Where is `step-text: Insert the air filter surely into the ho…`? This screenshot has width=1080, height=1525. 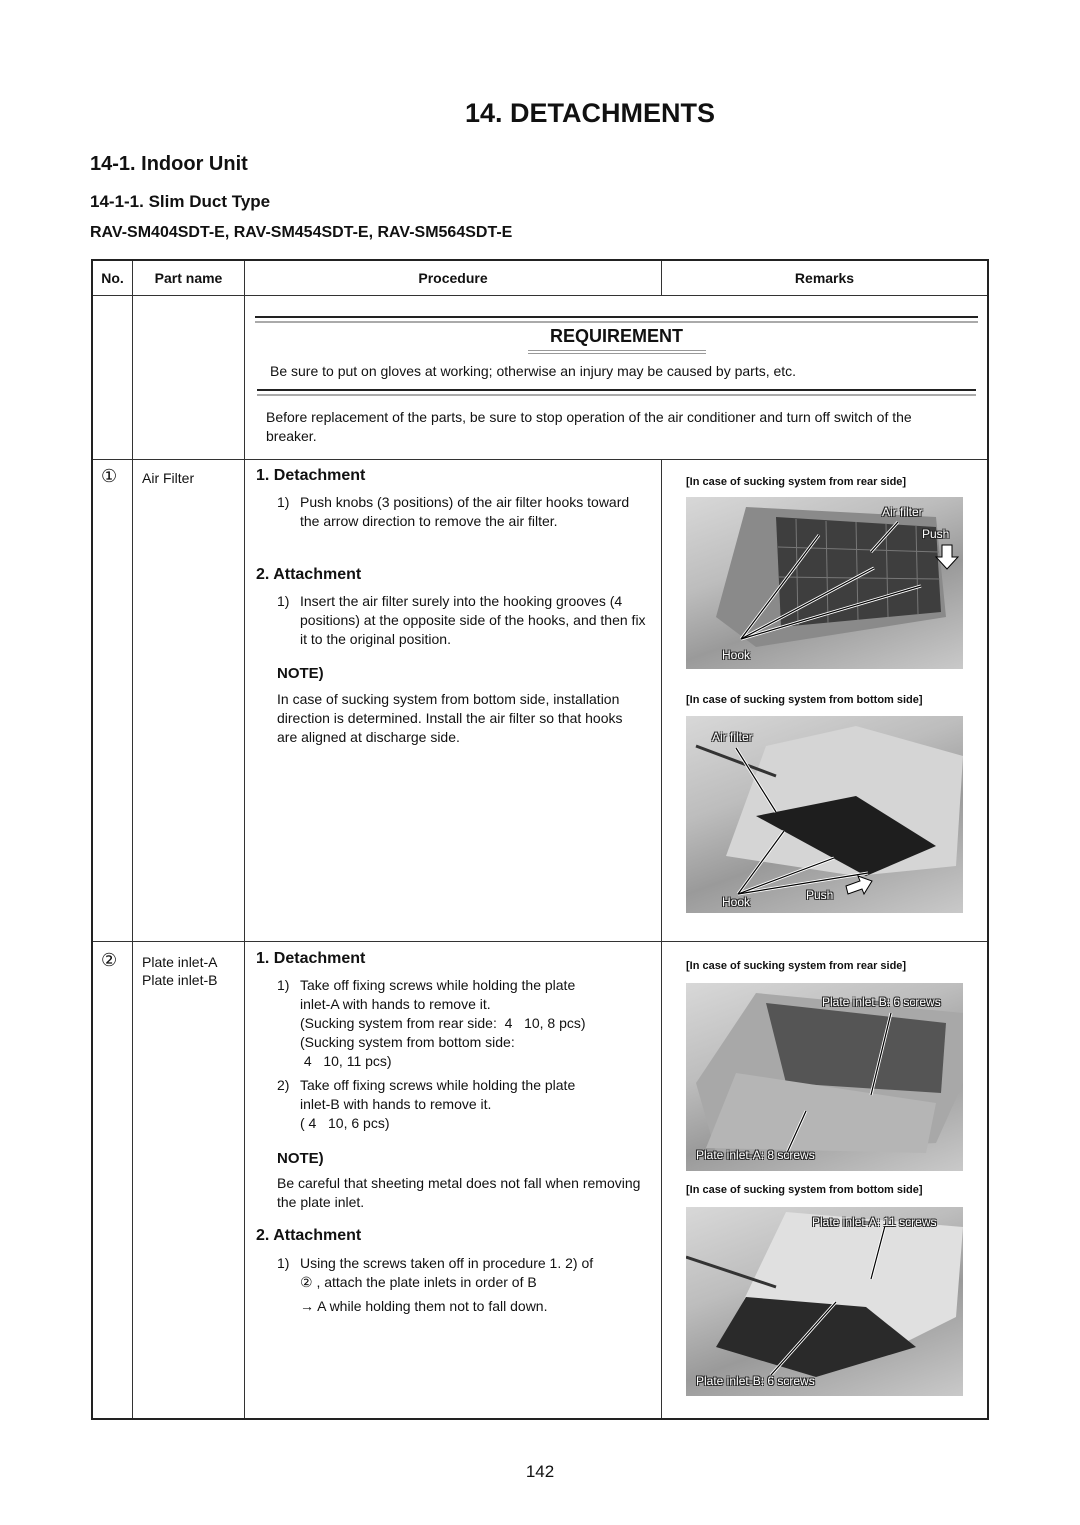
step-text: Insert the air filter surely into the ho… is located at coordinates (473, 620).